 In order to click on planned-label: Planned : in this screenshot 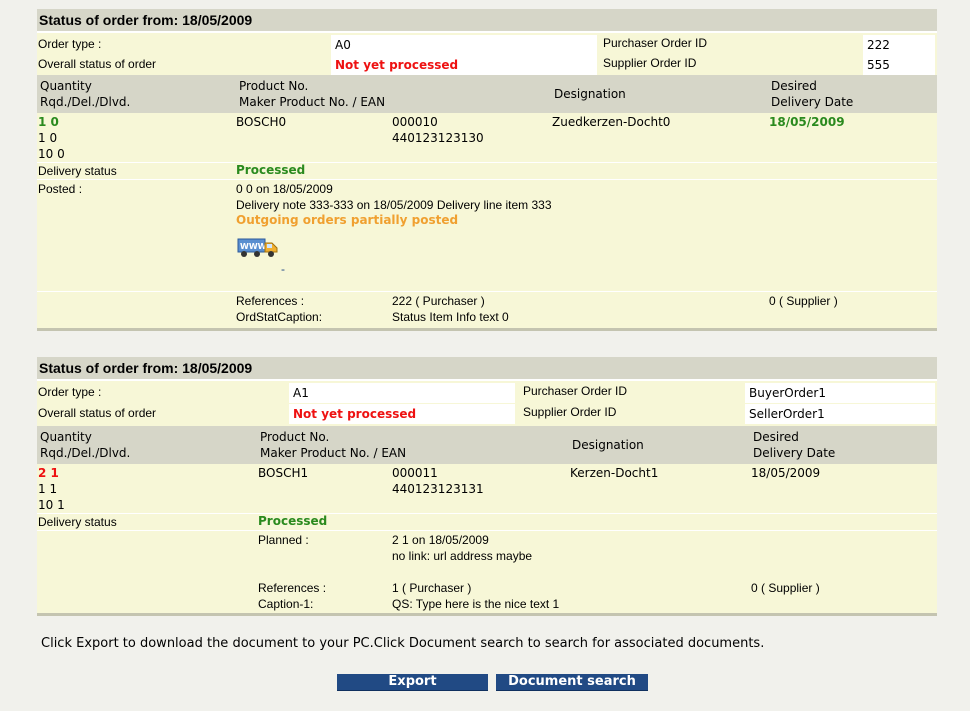, I will do `click(283, 540)`.